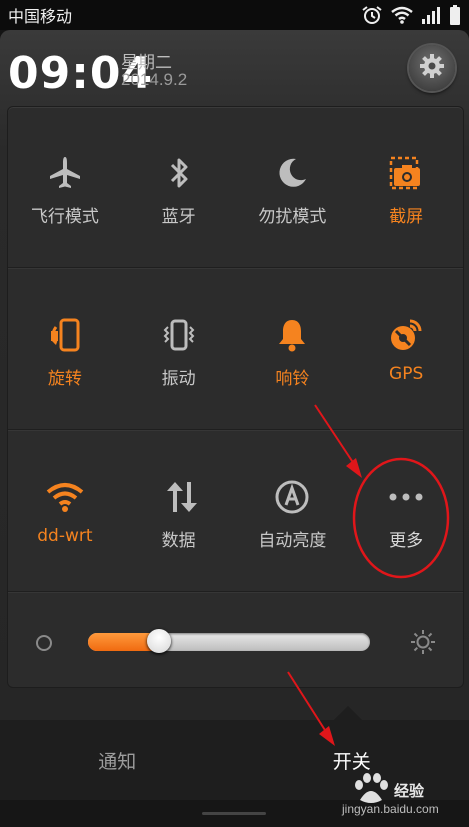 The height and width of the screenshot is (827, 469). I want to click on watermark-brand: 经验, so click(409, 791).